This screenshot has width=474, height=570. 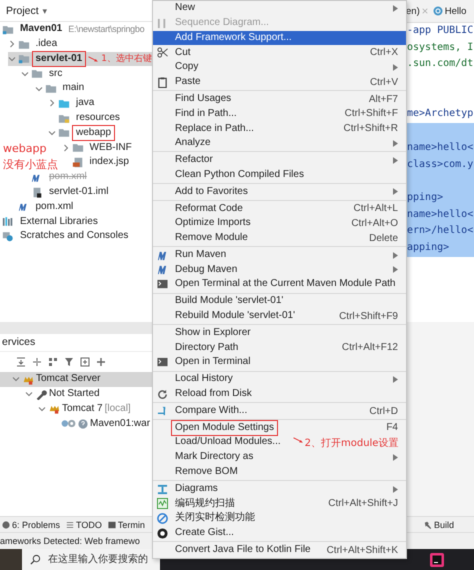 What do you see at coordinates (279, 442) in the screenshot?
I see `menu-item: Load/Unload Modules... 2、打开module设置` at bounding box center [279, 442].